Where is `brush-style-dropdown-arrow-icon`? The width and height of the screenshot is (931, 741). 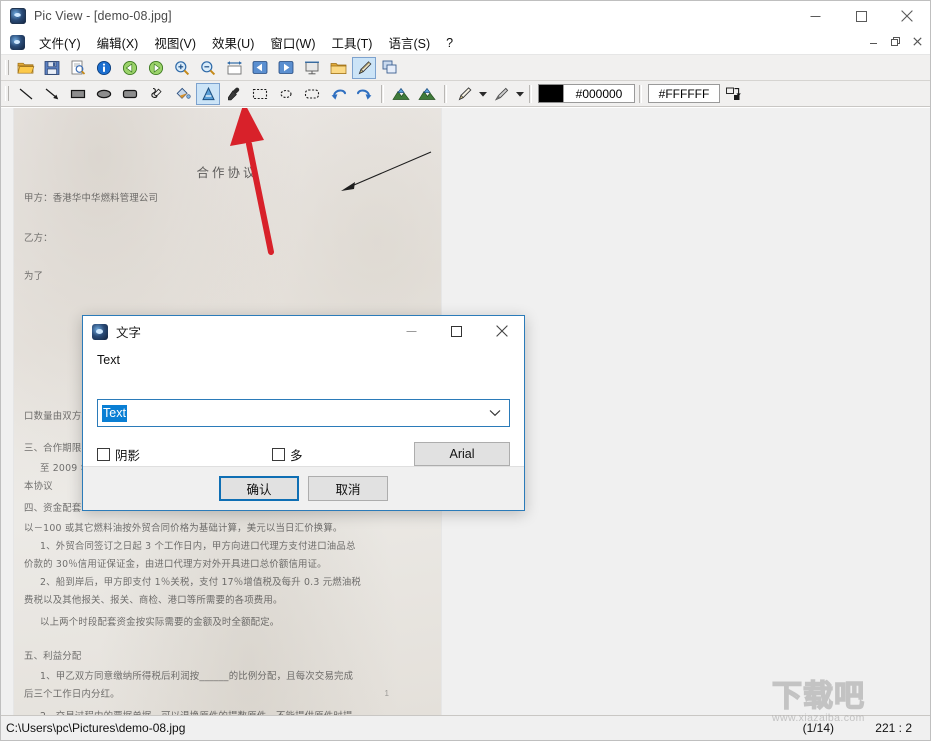
brush-style-dropdown-arrow-icon is located at coordinates (519, 94).